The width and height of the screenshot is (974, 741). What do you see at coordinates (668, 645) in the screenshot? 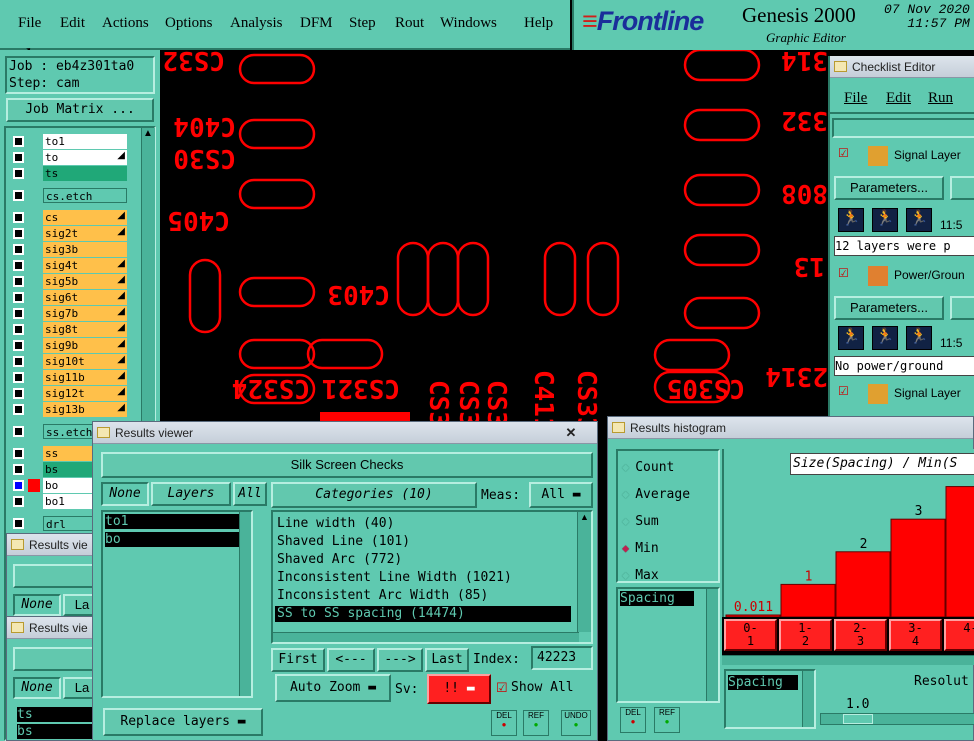
I see `measure-listbox: Spacing` at bounding box center [668, 645].